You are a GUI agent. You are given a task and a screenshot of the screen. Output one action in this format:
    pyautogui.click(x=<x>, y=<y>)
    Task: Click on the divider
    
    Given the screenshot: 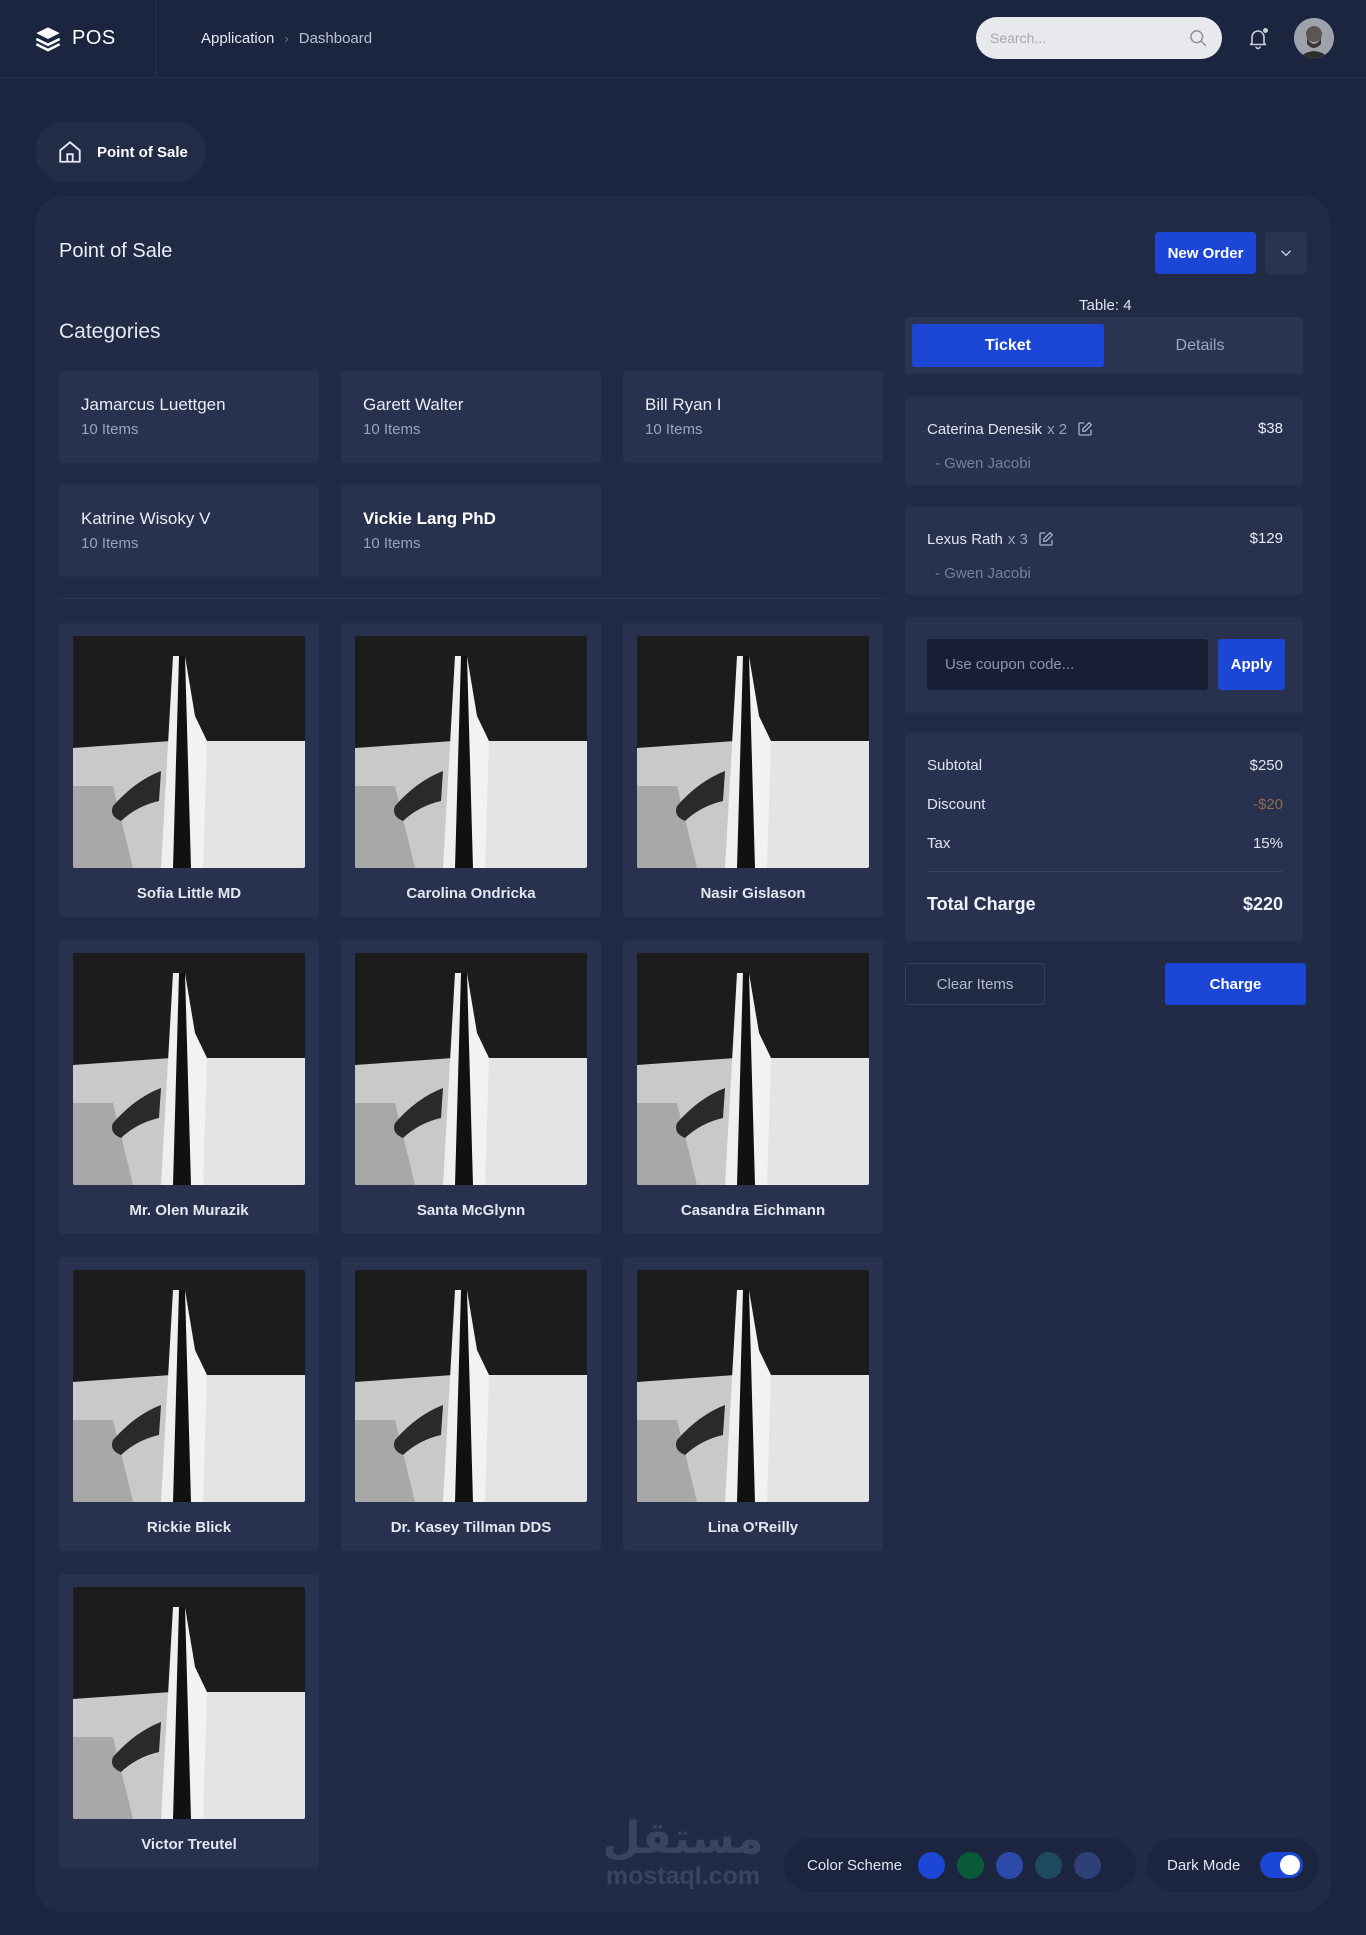 What is the action you would take?
    pyautogui.click(x=471, y=598)
    